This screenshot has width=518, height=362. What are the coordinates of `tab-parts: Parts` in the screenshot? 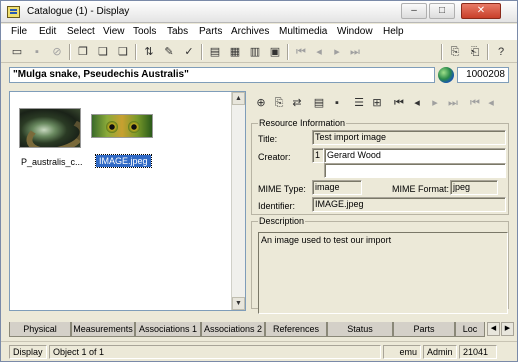 It's located at (424, 329).